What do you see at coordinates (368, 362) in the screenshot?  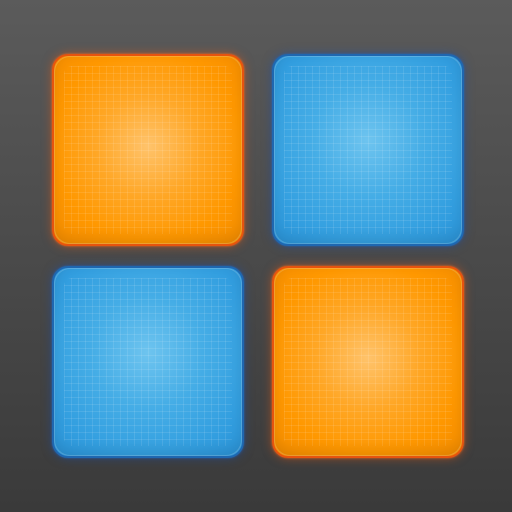 I see `pad-bottom-right-orange` at bounding box center [368, 362].